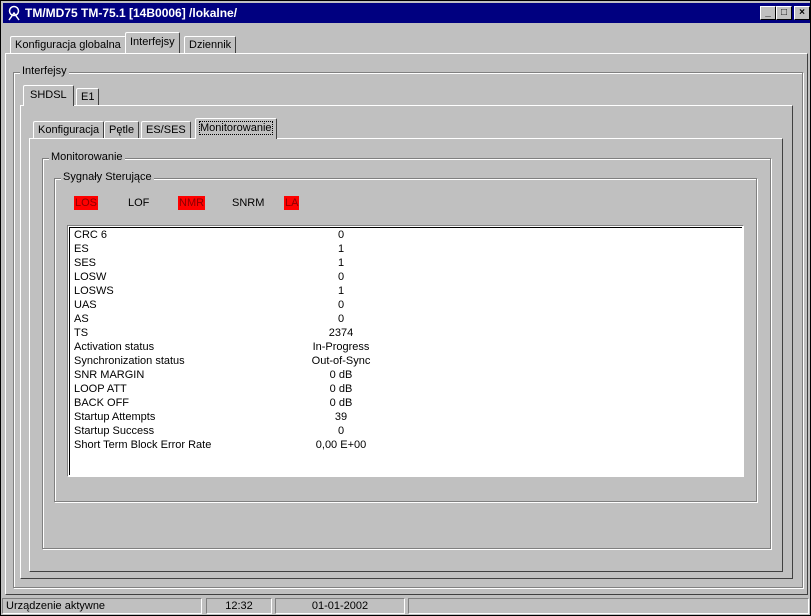 This screenshot has height=616, width=811. I want to click on maximize-button: □, so click(784, 13).